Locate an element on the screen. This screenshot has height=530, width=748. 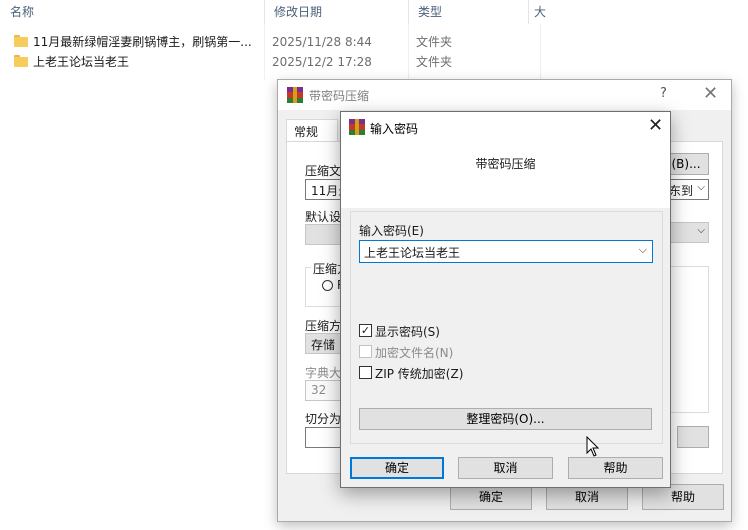
help-icon: ? is located at coordinates (663, 93).